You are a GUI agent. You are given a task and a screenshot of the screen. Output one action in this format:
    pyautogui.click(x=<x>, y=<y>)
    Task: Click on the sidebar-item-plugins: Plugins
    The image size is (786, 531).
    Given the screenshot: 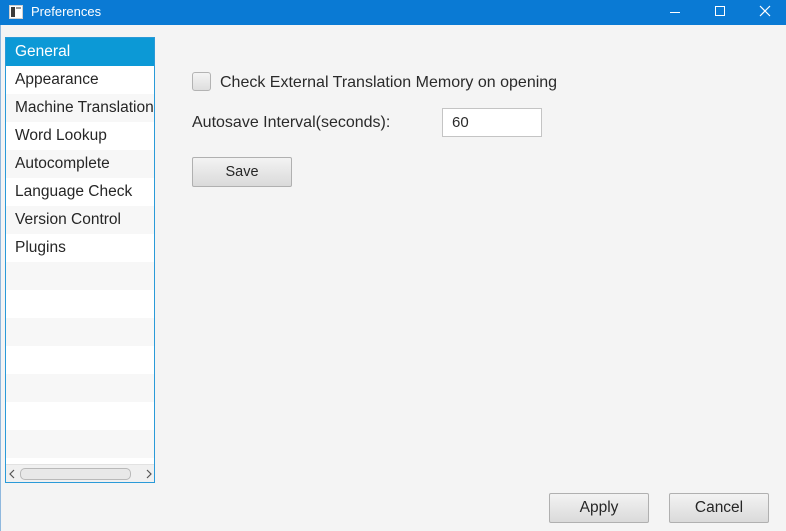 What is the action you would take?
    pyautogui.click(x=80, y=248)
    